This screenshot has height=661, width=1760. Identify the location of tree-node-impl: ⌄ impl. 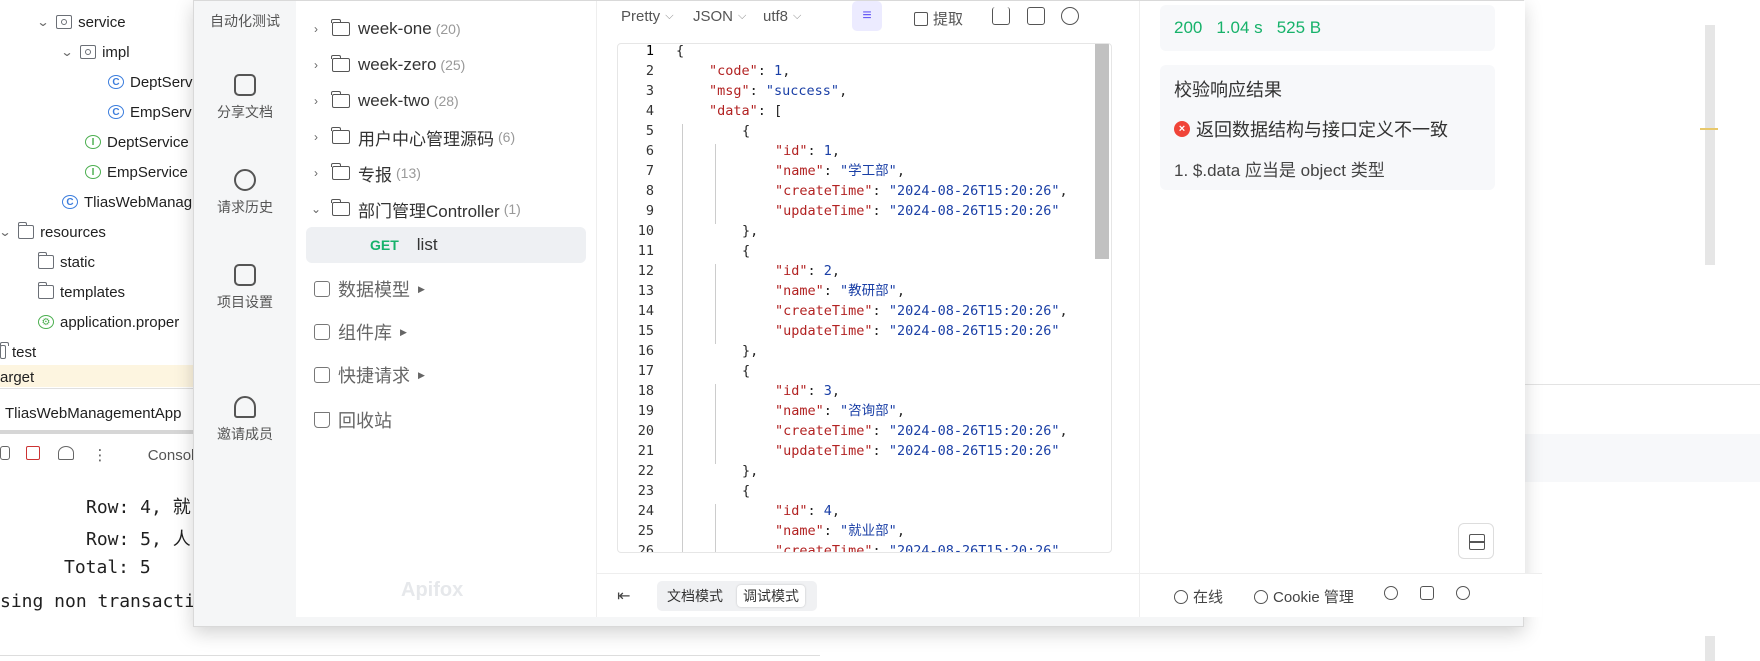
(94, 52).